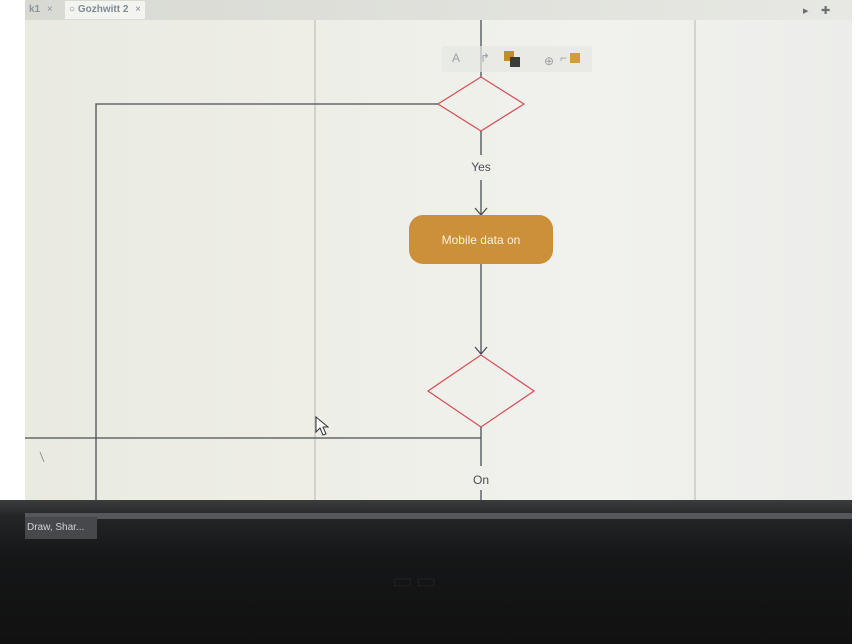 The height and width of the screenshot is (644, 868). What do you see at coordinates (322, 426) in the screenshot?
I see `mouse-cursor-icon` at bounding box center [322, 426].